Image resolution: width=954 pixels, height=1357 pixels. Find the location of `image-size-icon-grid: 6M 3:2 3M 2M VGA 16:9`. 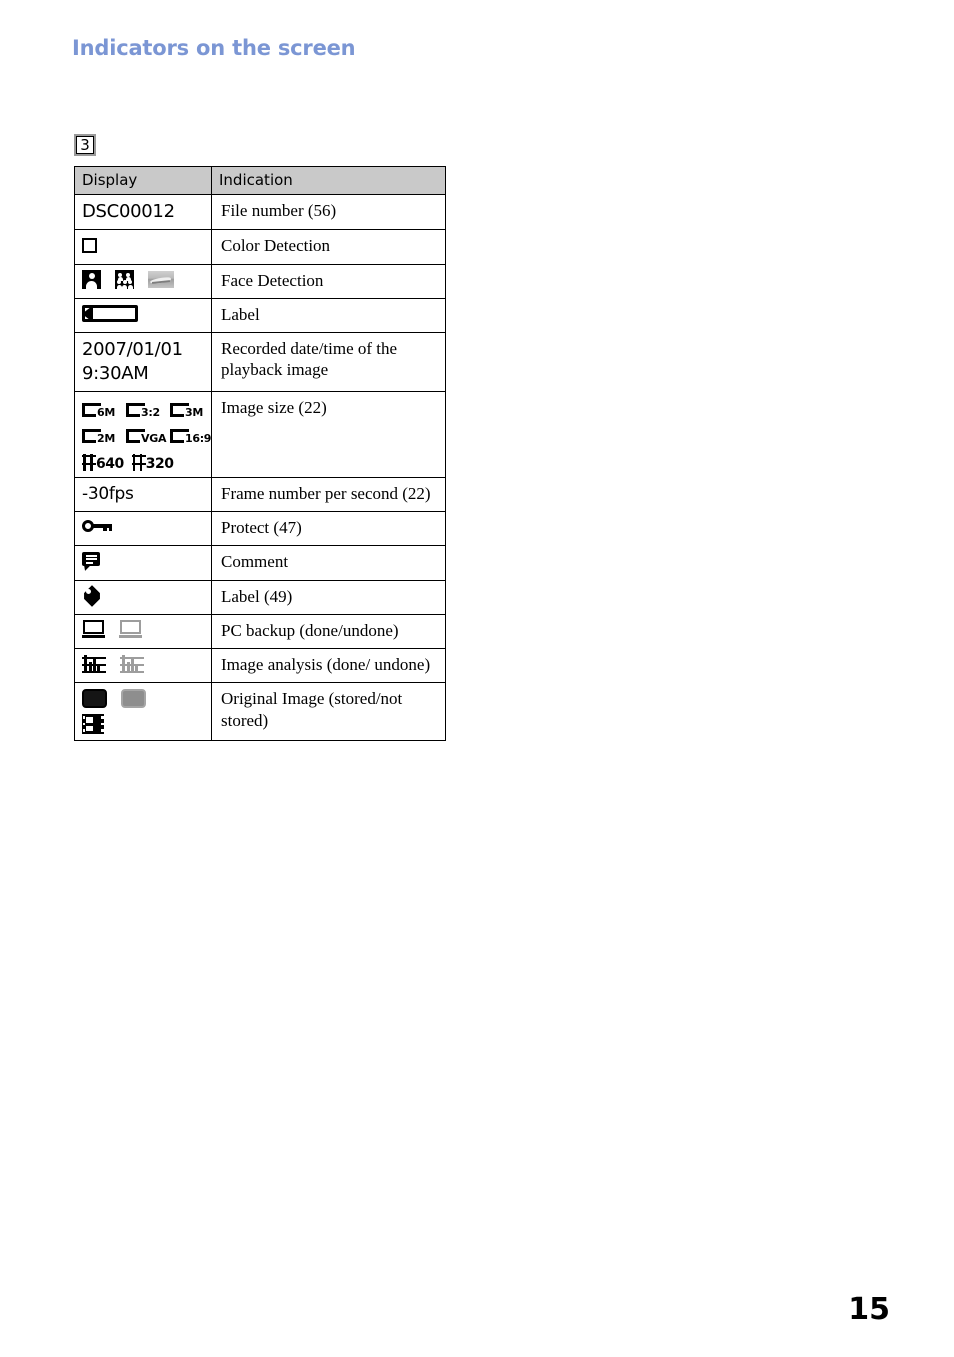

image-size-icon-grid: 6M 3:2 3M 2M VGA 16:9 is located at coordinates (146, 420).